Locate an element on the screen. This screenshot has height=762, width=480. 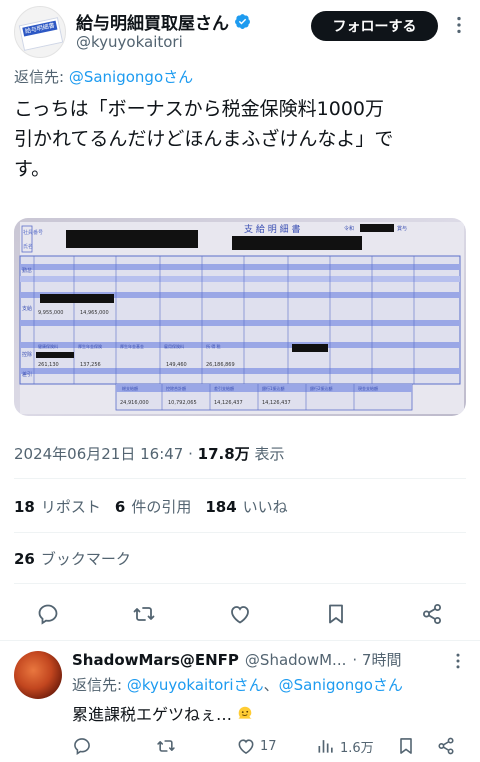
payslip-row-label: 勤怠 is located at coordinates (27, 270).